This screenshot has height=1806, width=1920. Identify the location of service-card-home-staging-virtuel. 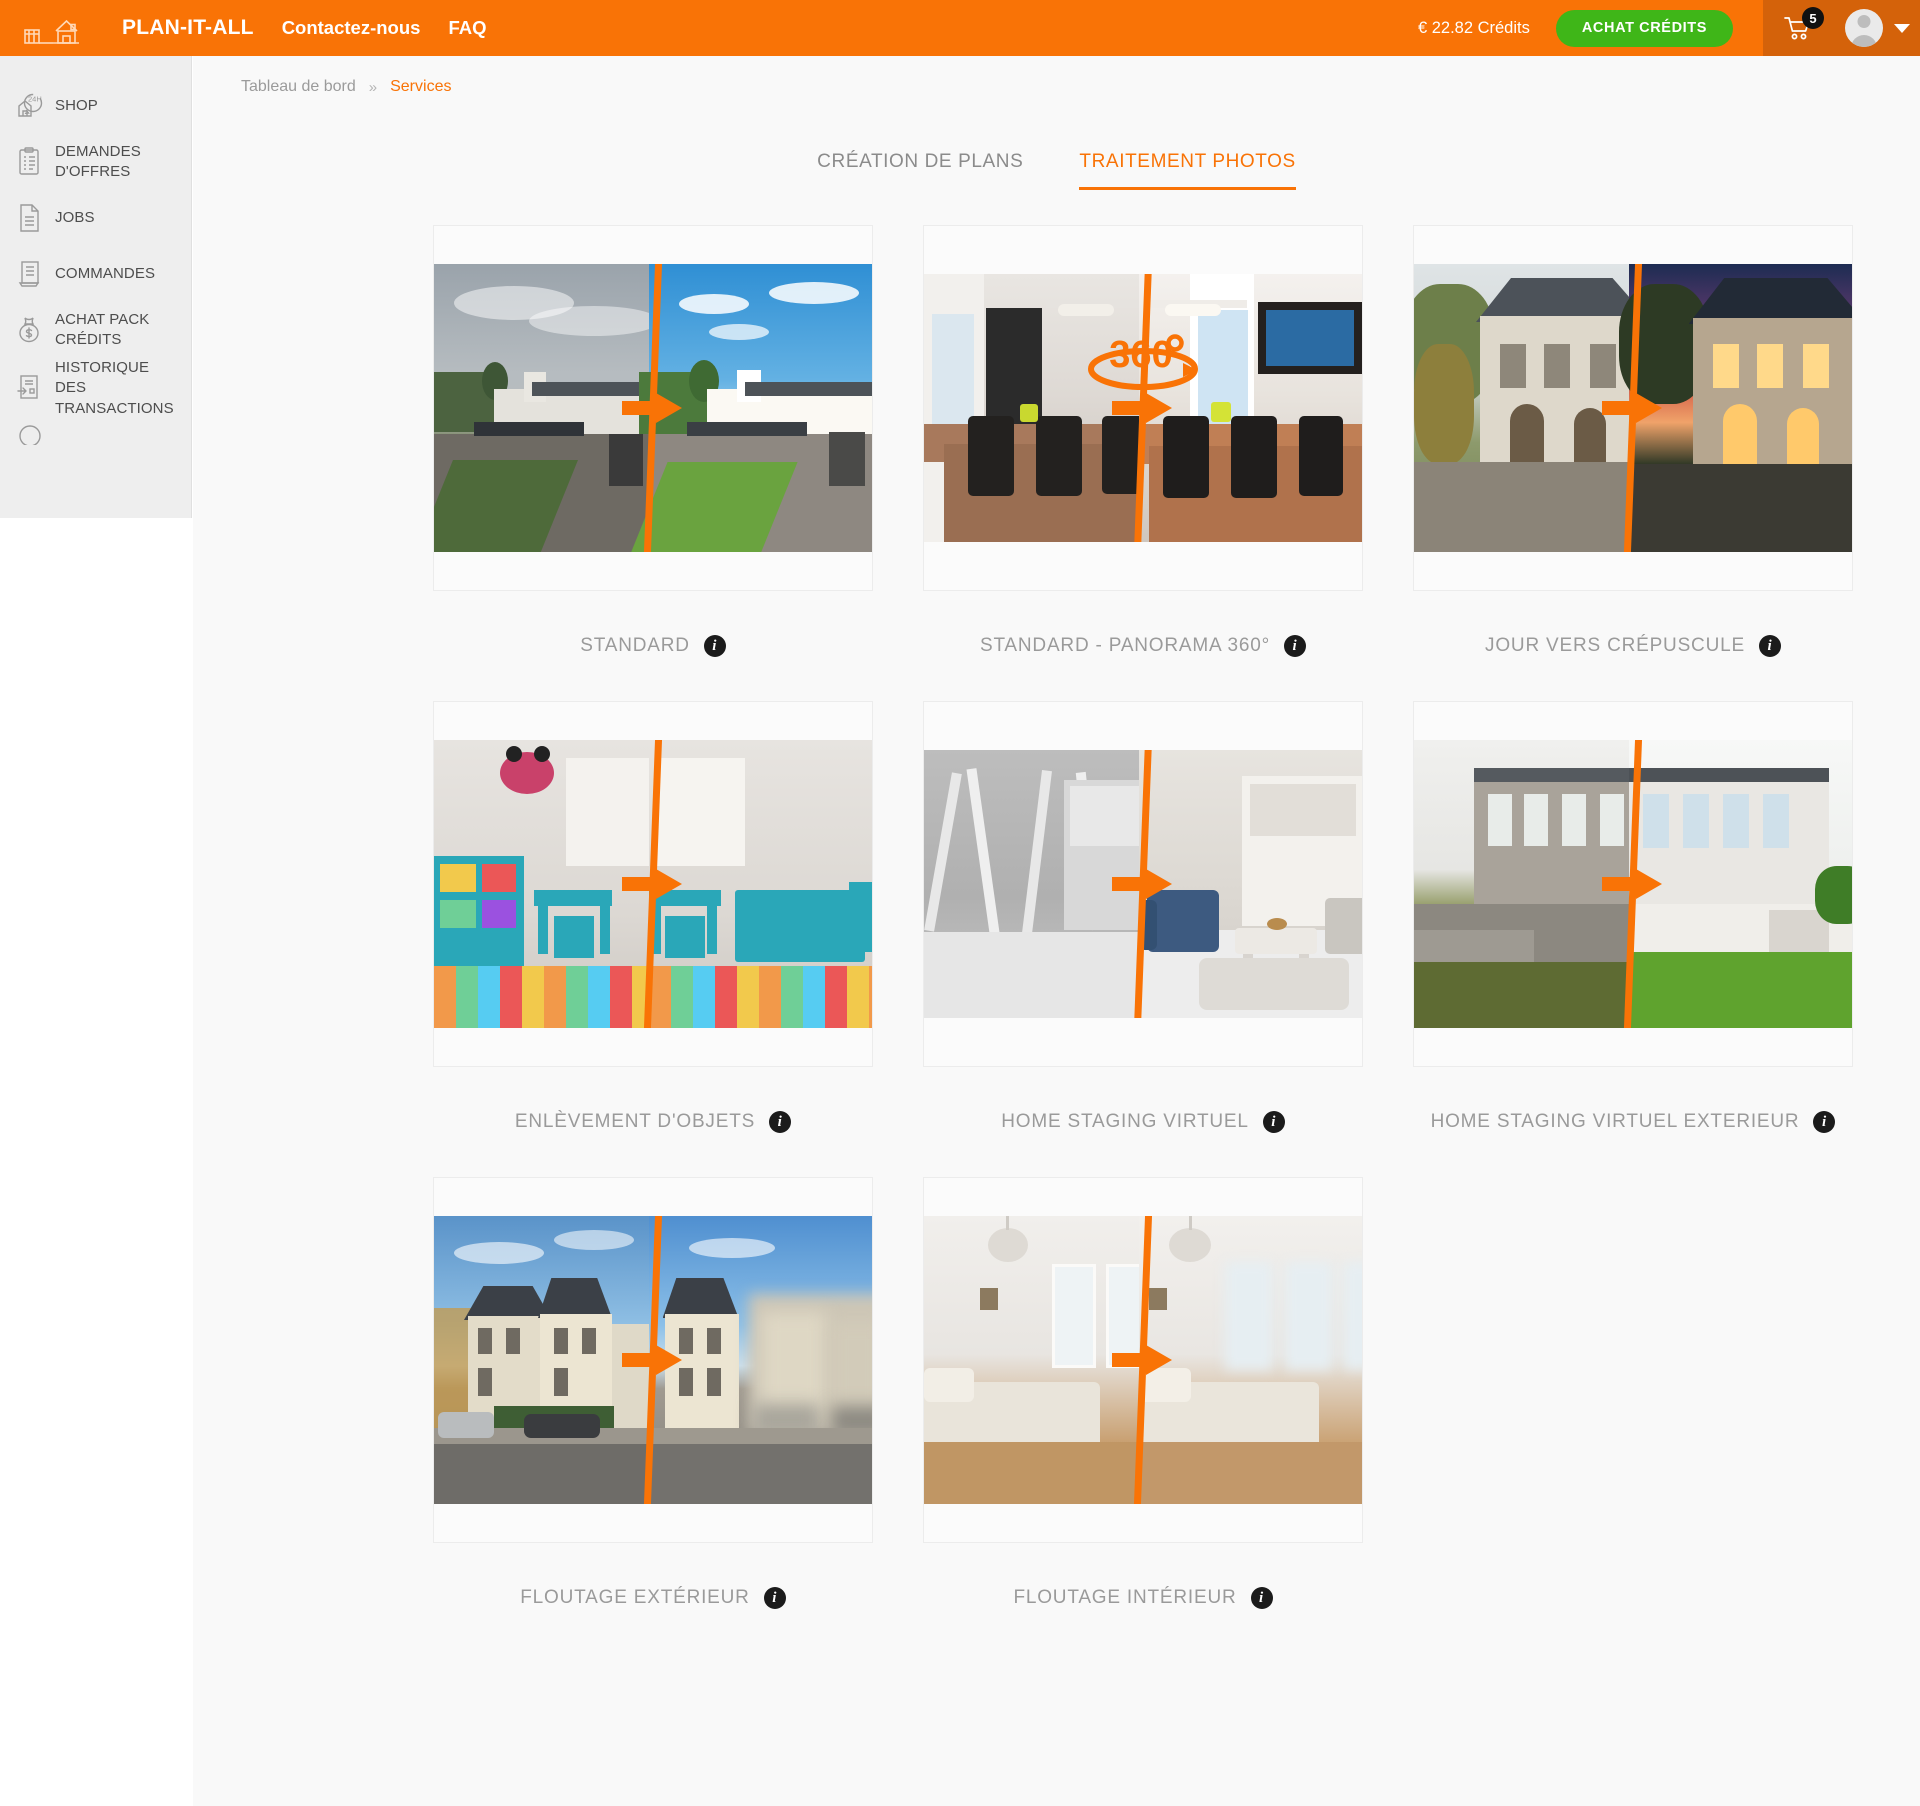
(1143, 884).